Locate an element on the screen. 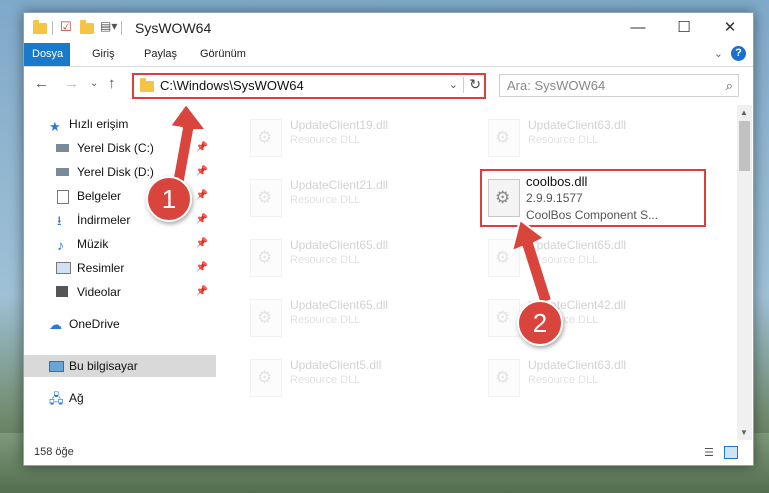  maximize-button: ☐ is located at coordinates (684, 28).